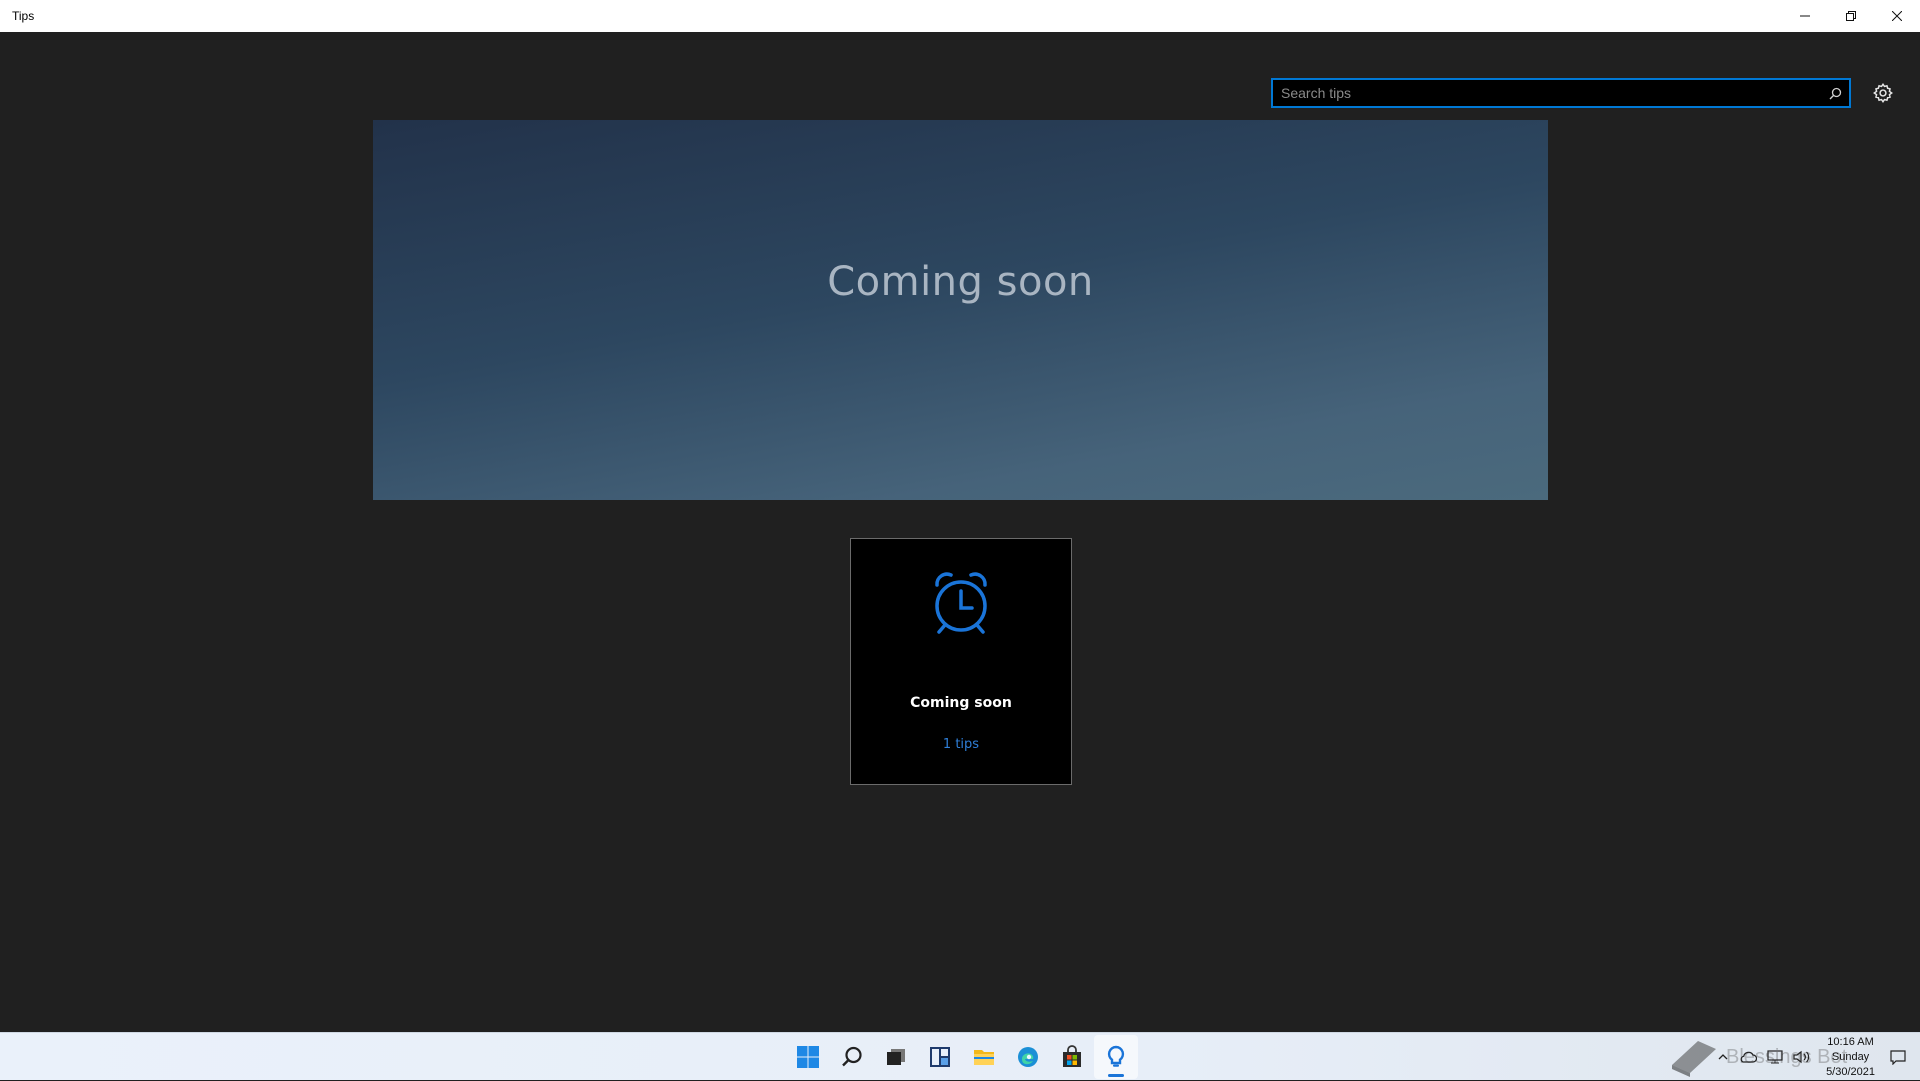 The width and height of the screenshot is (1920, 1081). Describe the element at coordinates (961, 603) in the screenshot. I see `alarm-clock-icon` at that location.